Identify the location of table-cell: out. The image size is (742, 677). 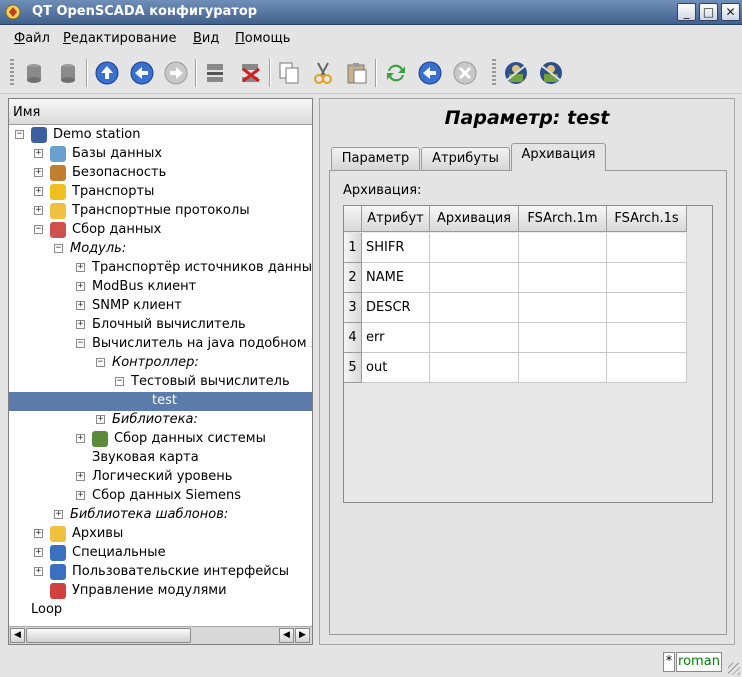
(396, 368).